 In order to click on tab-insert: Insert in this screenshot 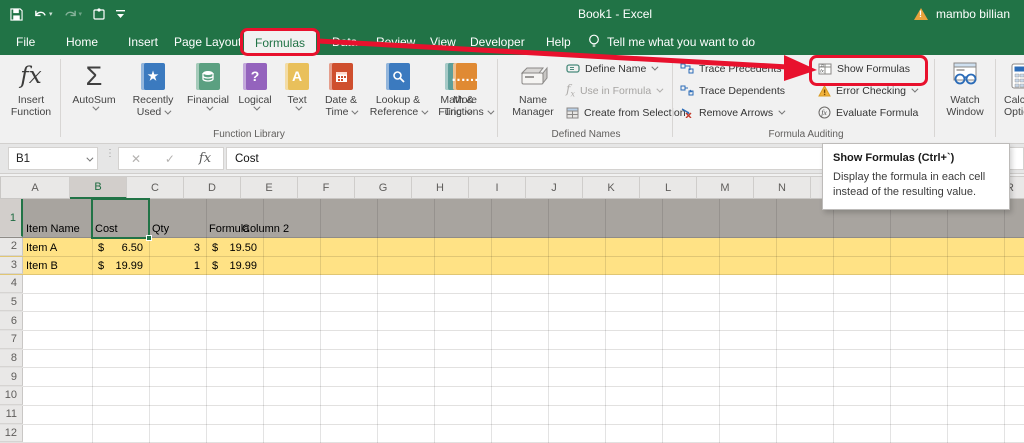, I will do `click(143, 41)`.